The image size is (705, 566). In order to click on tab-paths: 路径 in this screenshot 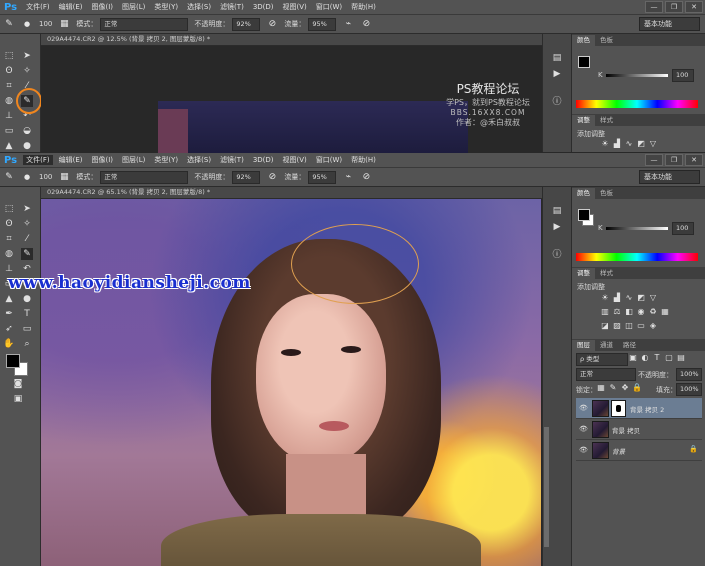, I will do `click(629, 345)`.